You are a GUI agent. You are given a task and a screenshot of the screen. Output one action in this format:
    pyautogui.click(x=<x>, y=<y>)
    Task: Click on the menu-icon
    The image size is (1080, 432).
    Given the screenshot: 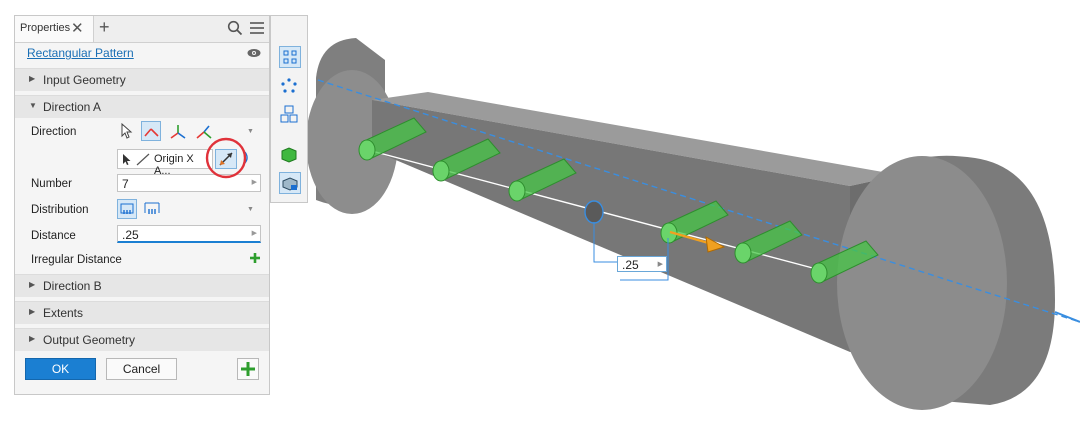 What is the action you would take?
    pyautogui.click(x=257, y=28)
    